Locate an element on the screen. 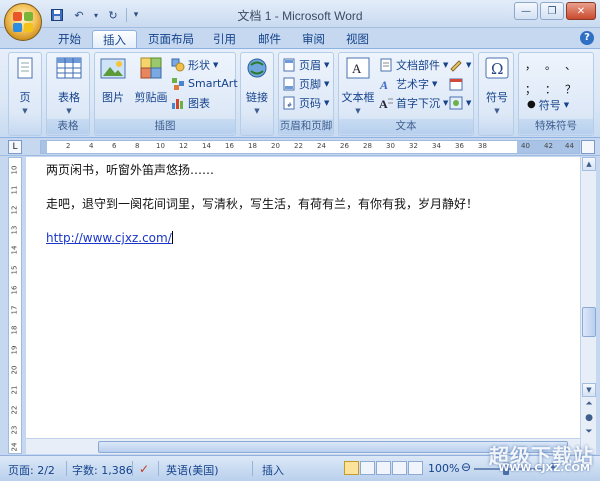  insert-mode-status: 插入 is located at coordinates (273, 470).